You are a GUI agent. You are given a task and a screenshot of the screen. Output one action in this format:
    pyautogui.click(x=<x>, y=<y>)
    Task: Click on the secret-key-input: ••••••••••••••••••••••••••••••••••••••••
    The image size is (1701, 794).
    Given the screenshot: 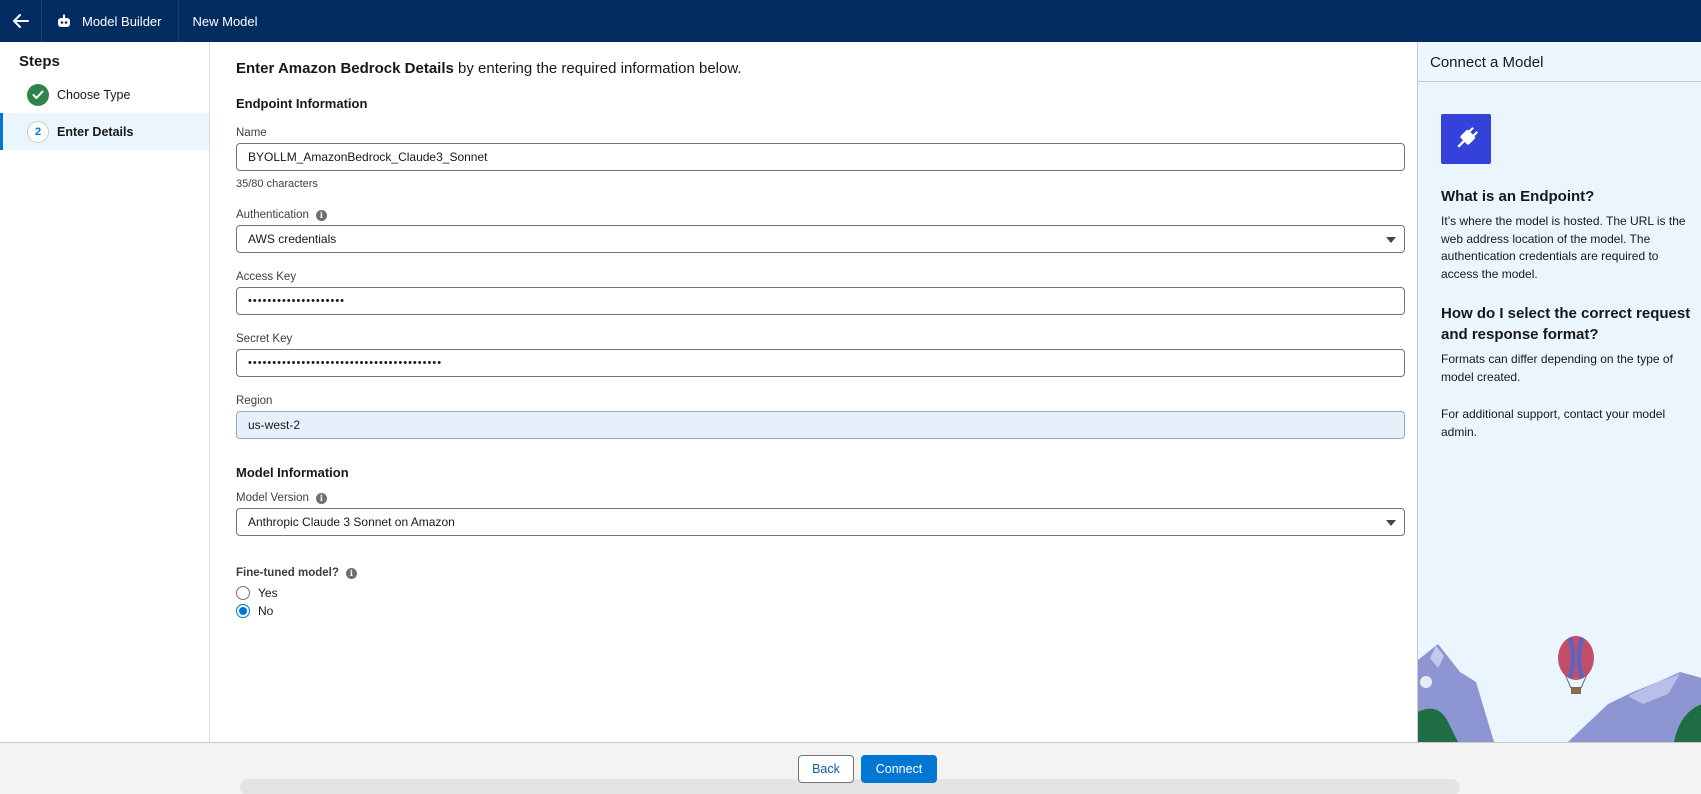 What is the action you would take?
    pyautogui.click(x=820, y=363)
    